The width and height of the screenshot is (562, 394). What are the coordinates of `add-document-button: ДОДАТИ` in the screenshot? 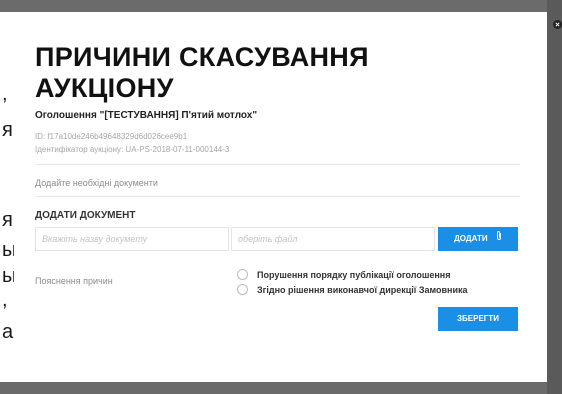 It's located at (478, 239).